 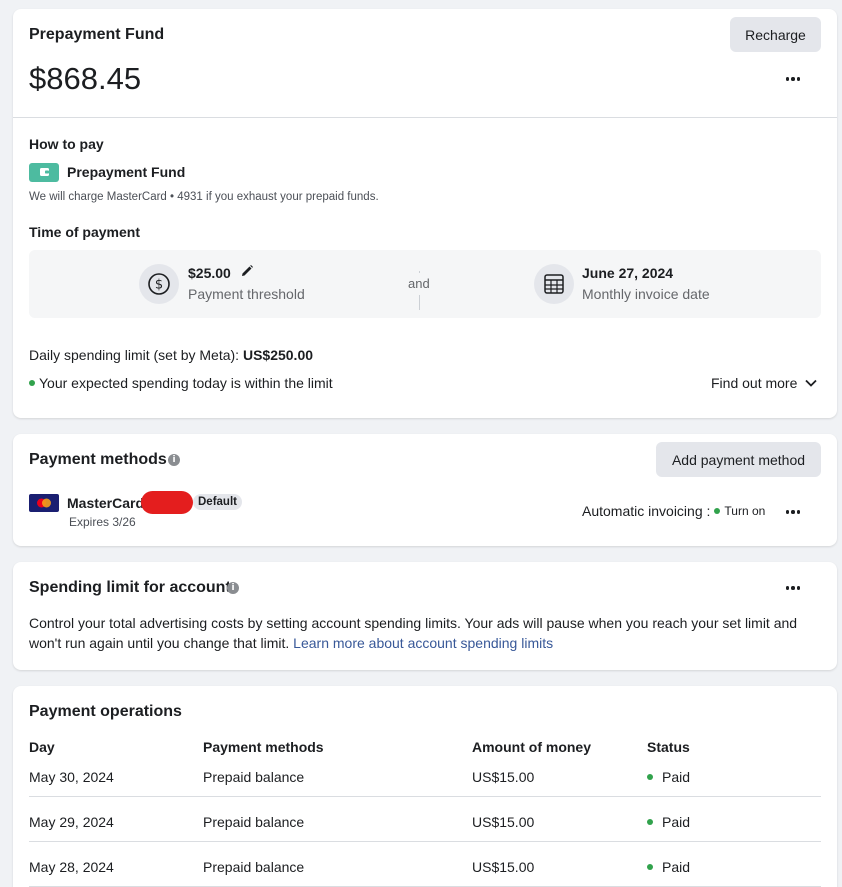 What do you see at coordinates (106, 503) in the screenshot?
I see `card-name: MasterCard` at bounding box center [106, 503].